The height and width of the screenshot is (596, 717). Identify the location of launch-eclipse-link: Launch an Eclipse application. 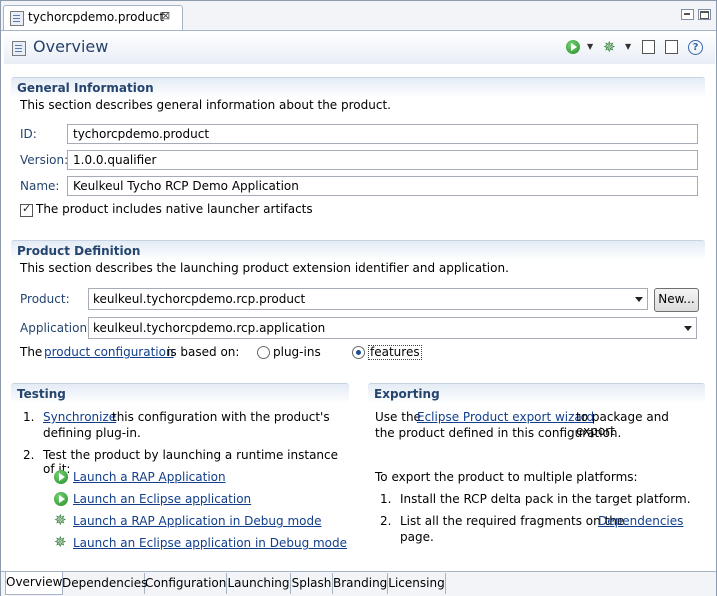
(162, 499).